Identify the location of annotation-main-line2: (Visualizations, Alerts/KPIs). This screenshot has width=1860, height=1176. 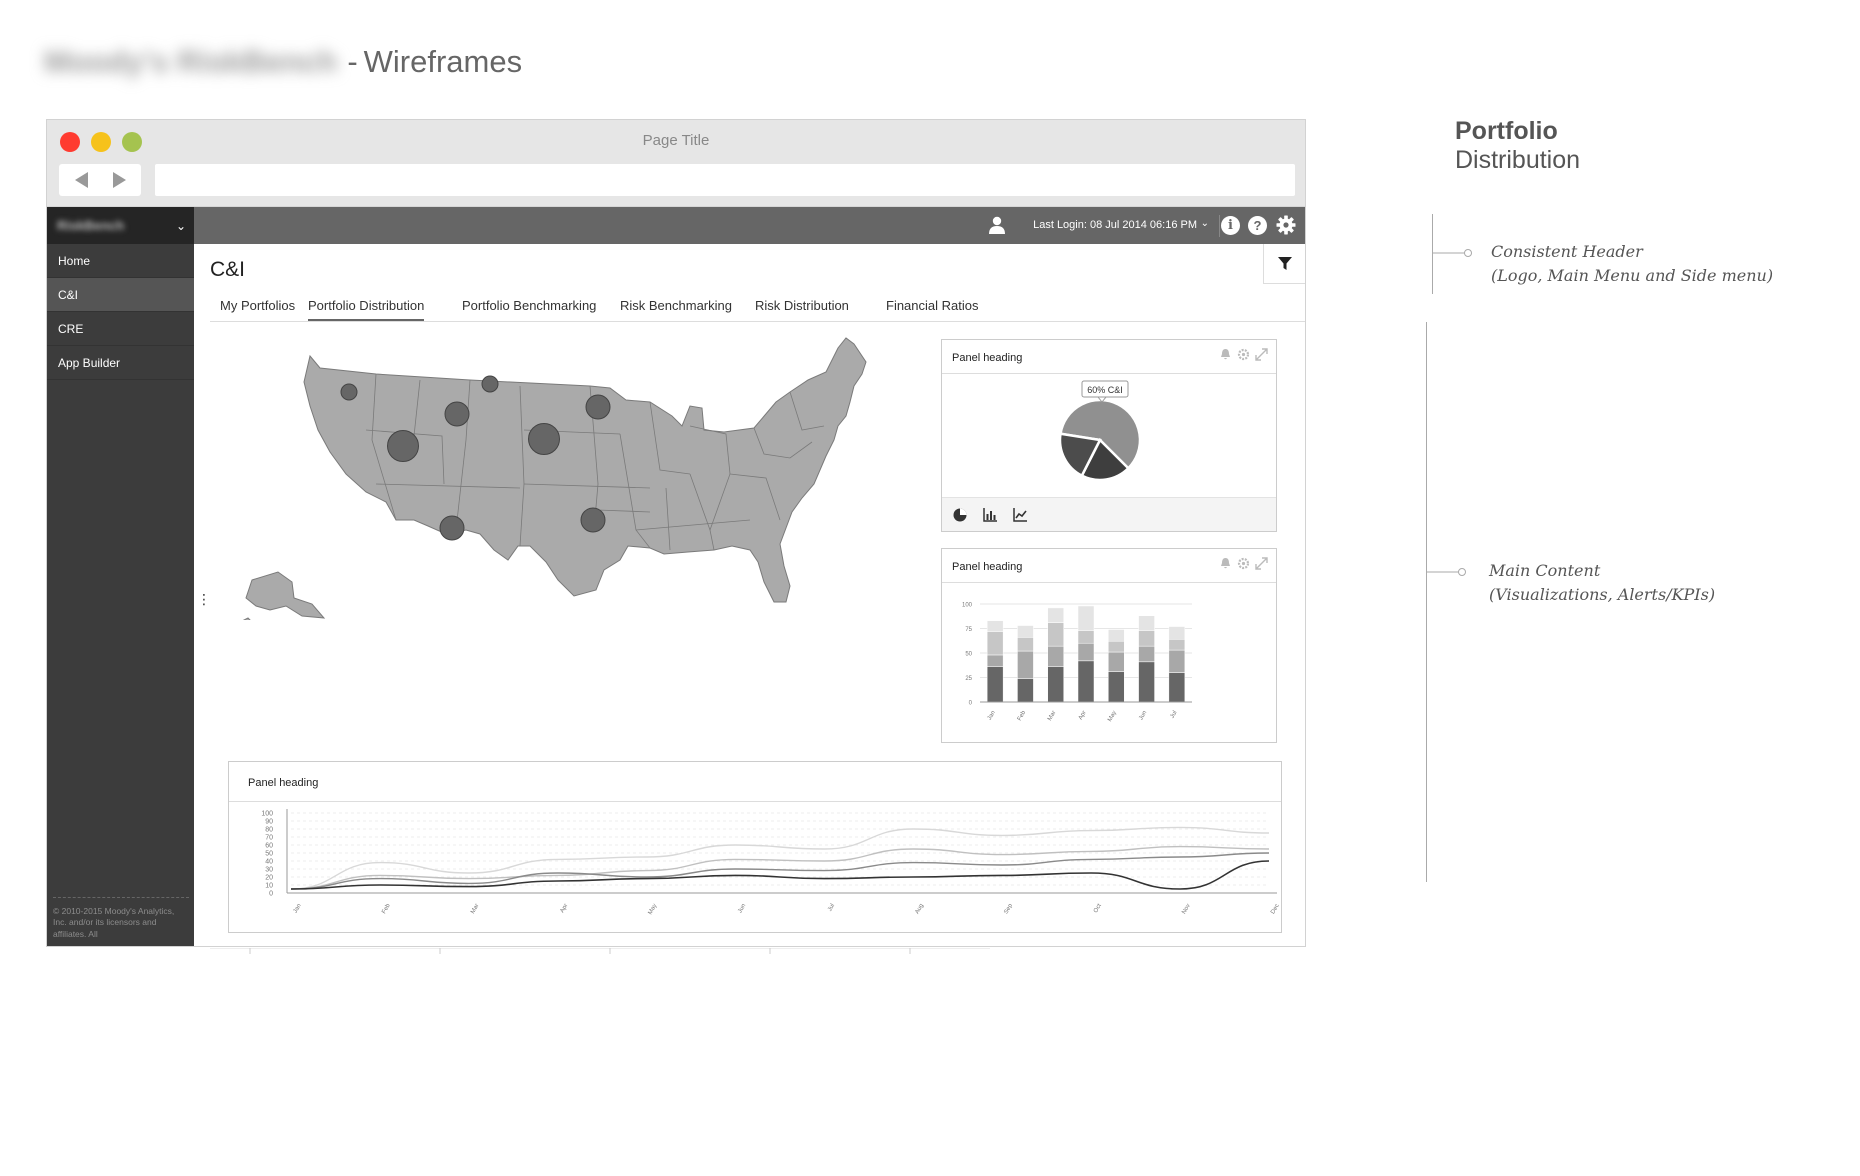
(1602, 594).